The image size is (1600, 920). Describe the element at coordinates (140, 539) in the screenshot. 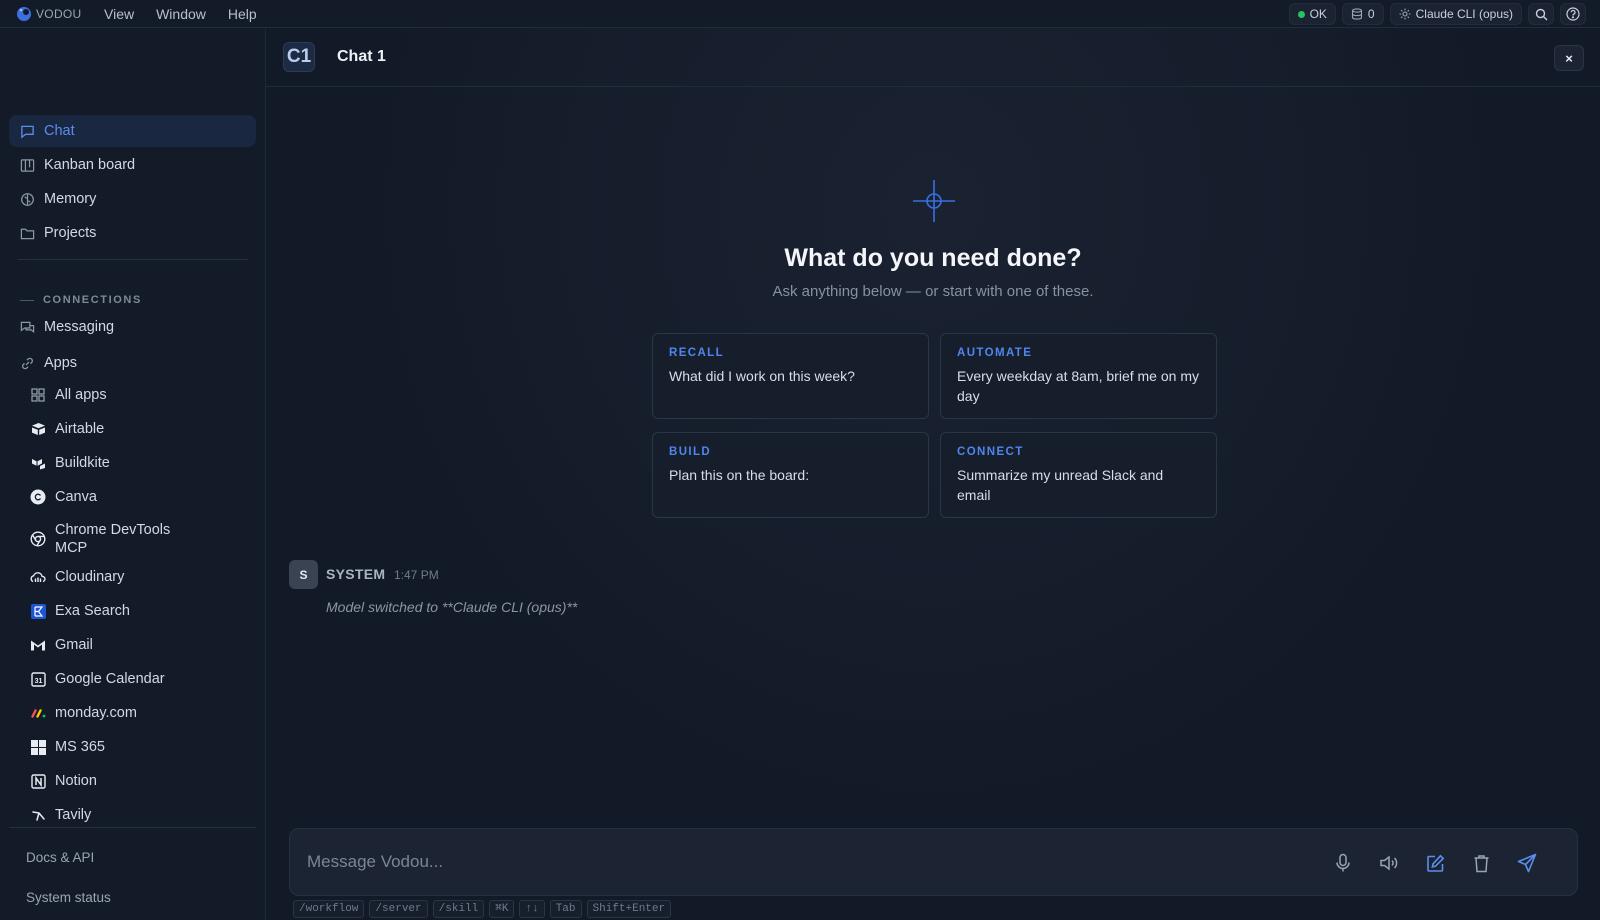

I see `app-item-chrome-devtools: Chrome DevTools MCP` at that location.